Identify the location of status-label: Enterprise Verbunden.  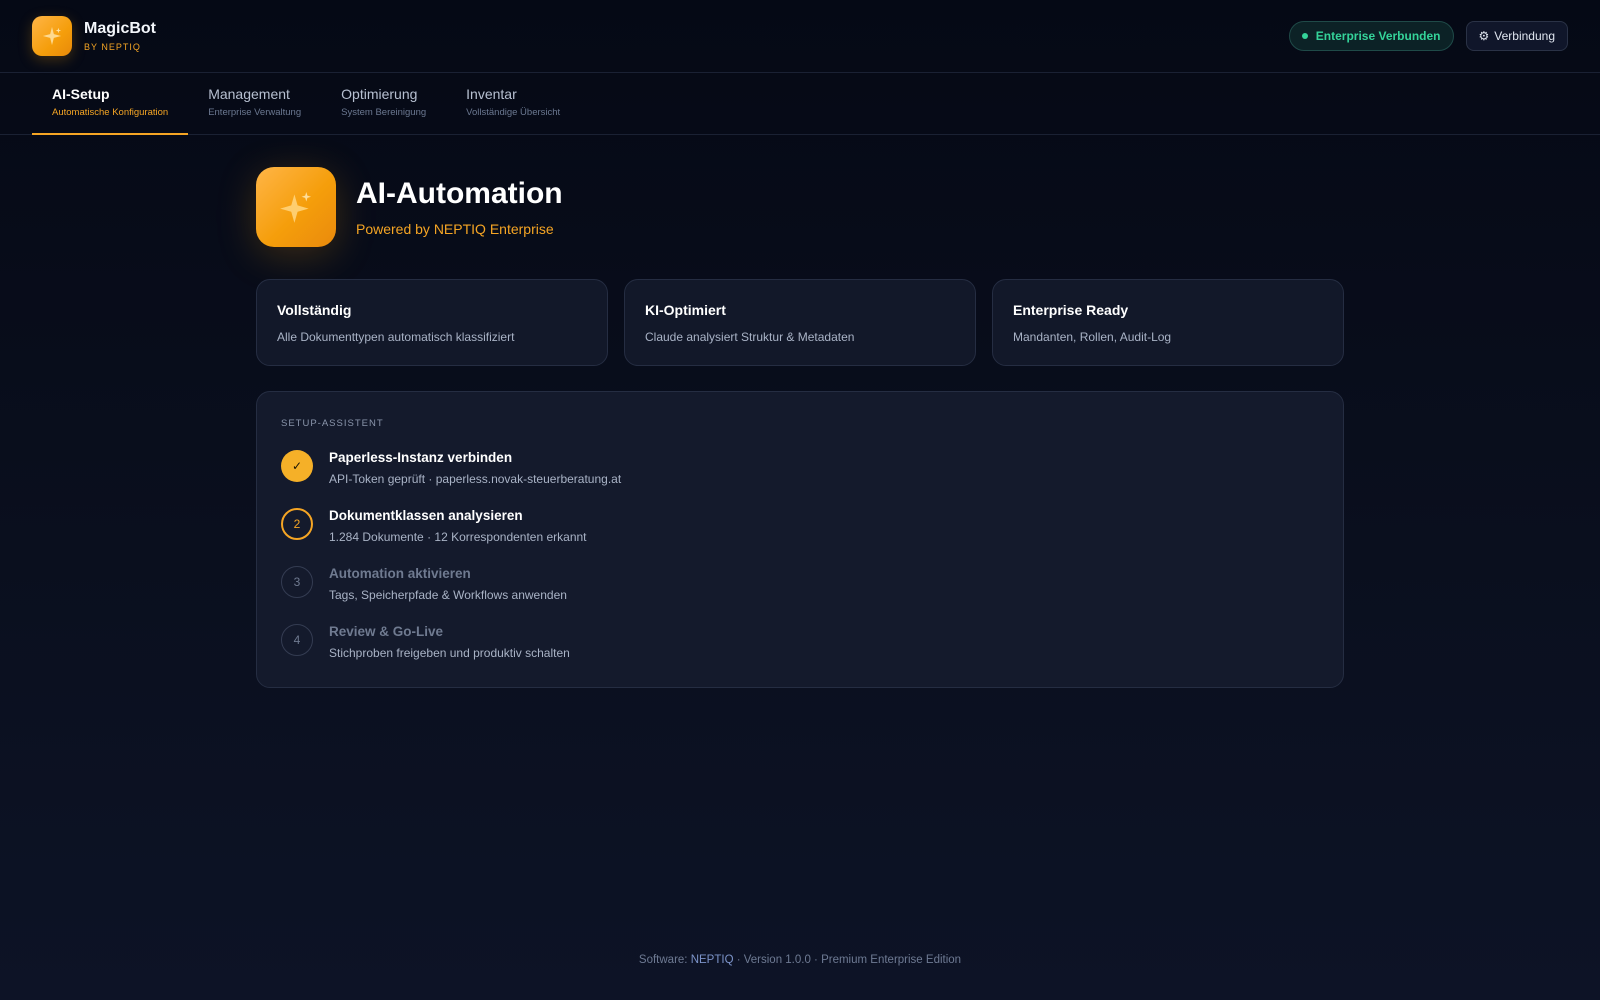
(1378, 36).